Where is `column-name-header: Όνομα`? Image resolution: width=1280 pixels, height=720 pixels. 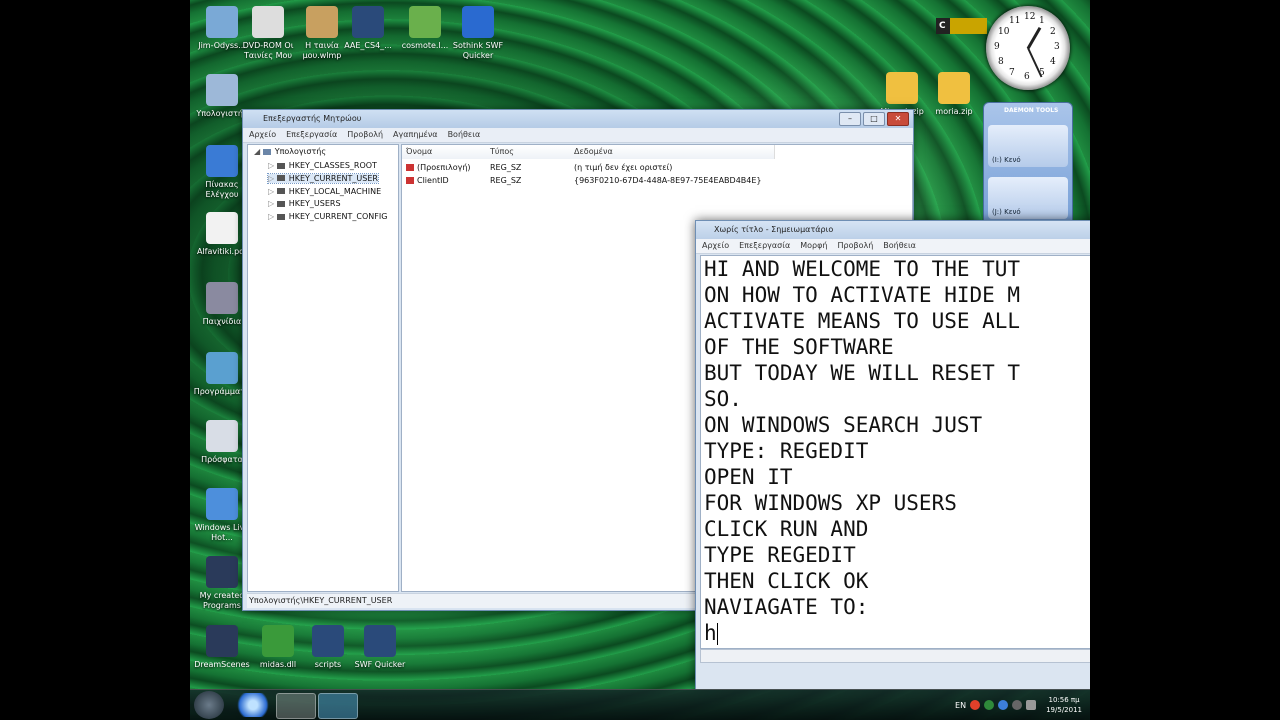 column-name-header: Όνομα is located at coordinates (444, 152).